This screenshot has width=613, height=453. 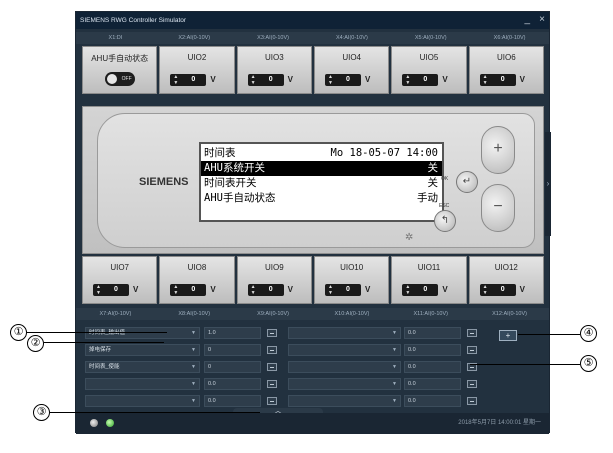 I want to click on io-label: UIO7, so click(x=119, y=267).